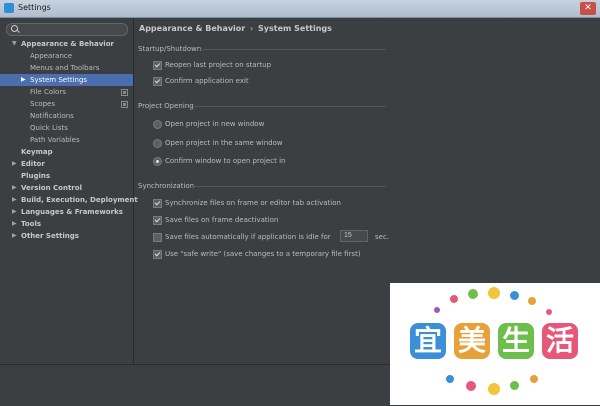 The image size is (600, 406). I want to click on tree-item-editor: ▶ Editor, so click(66, 164).